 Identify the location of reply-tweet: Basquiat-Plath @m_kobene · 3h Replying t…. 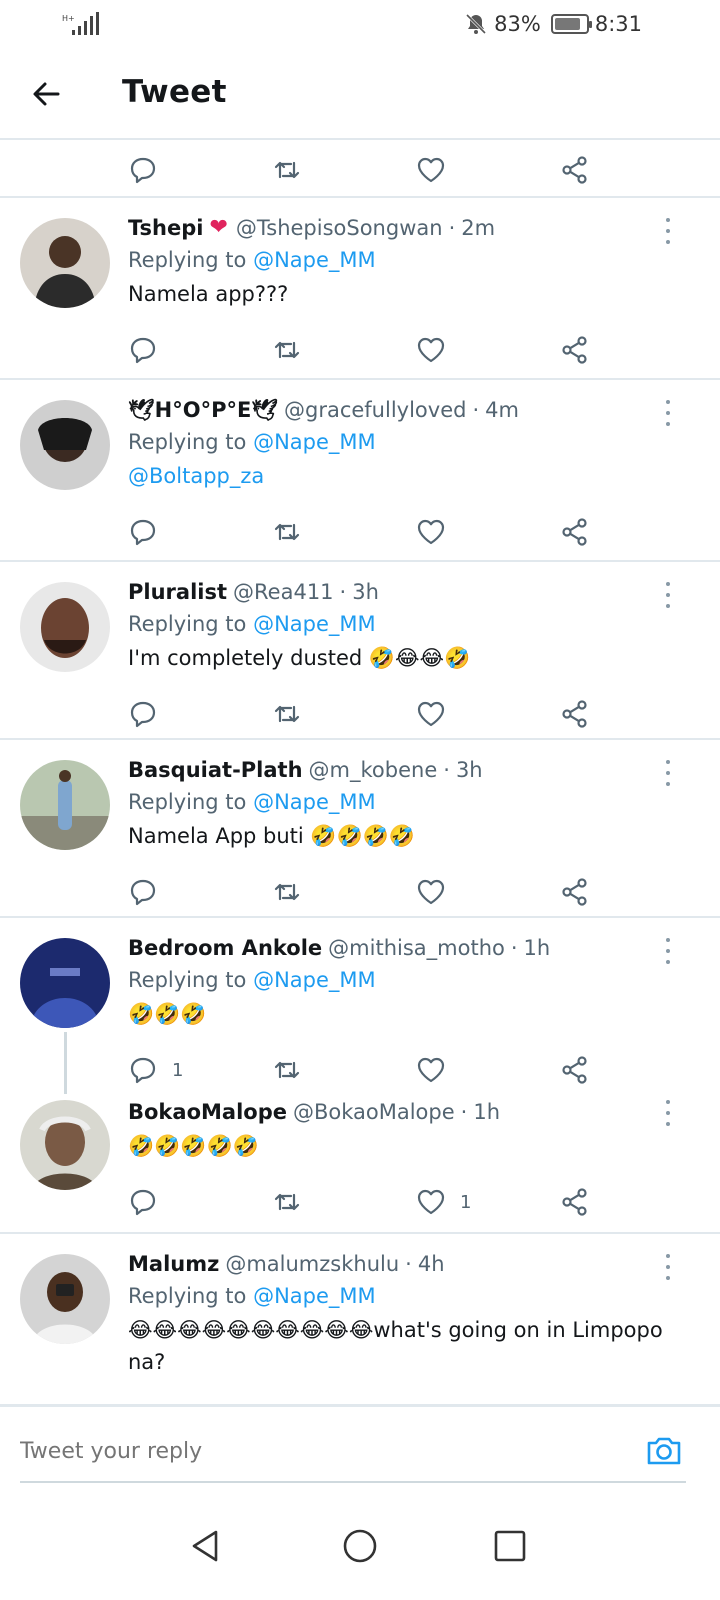
(360, 829).